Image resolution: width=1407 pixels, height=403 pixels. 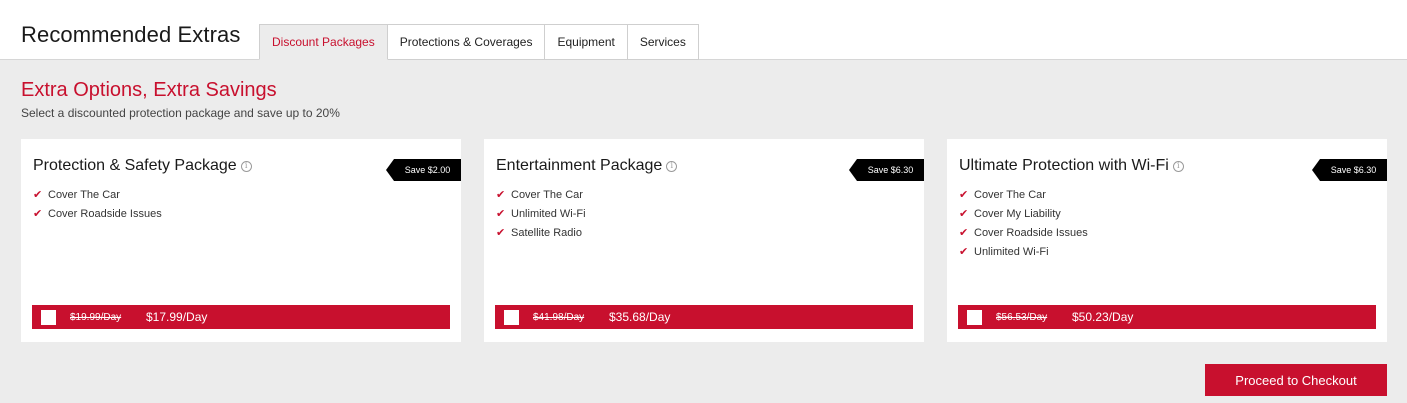 What do you see at coordinates (559, 317) in the screenshot?
I see `old-price: $41.98/Day` at bounding box center [559, 317].